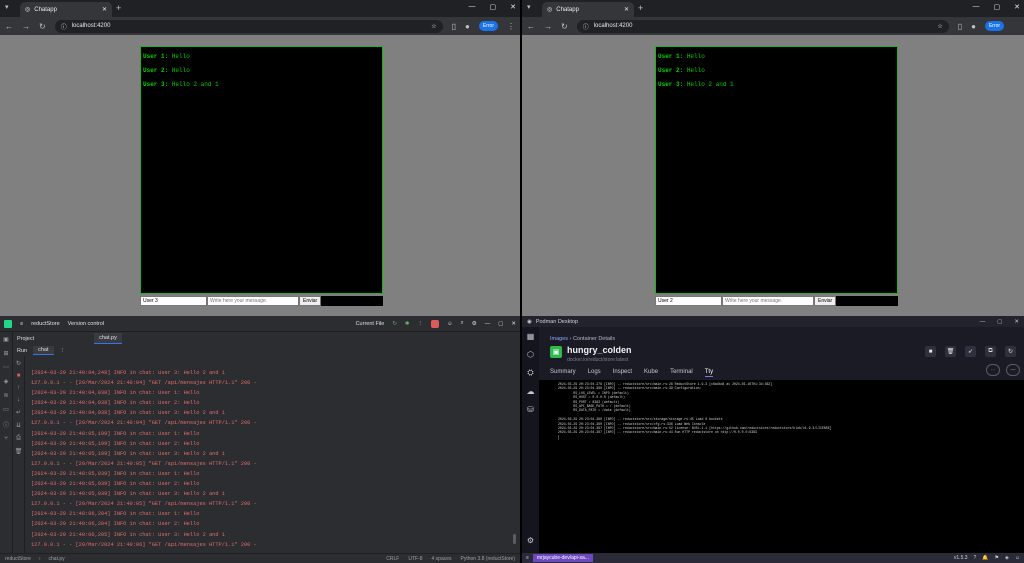  Describe the element at coordinates (25, 339) in the screenshot. I see `project-panel-tab: Project` at that location.